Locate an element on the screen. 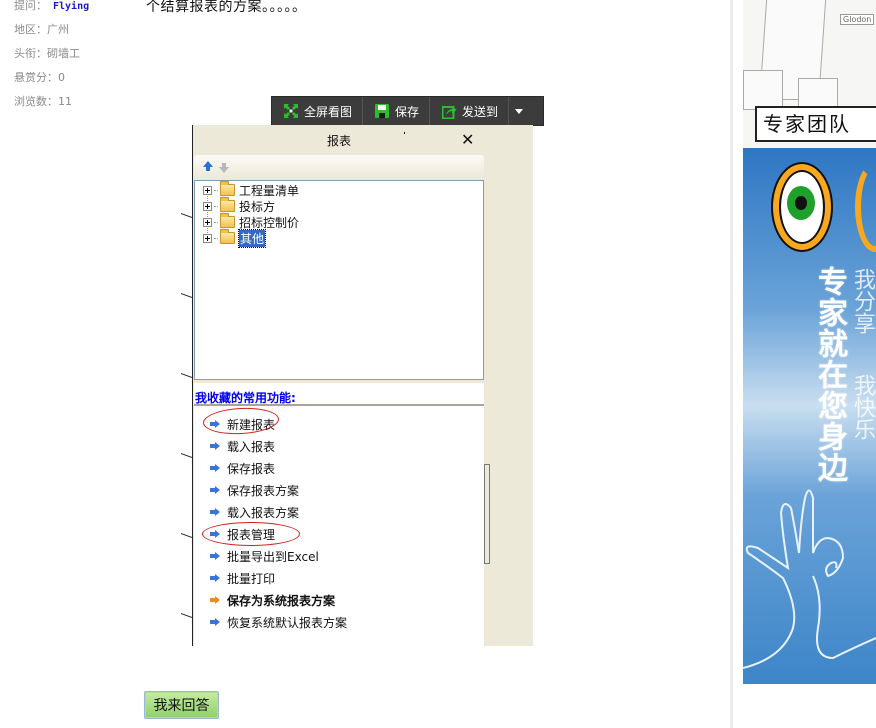  fav-item-save-system-scheme: 保存为系统报表方案 is located at coordinates (272, 600).